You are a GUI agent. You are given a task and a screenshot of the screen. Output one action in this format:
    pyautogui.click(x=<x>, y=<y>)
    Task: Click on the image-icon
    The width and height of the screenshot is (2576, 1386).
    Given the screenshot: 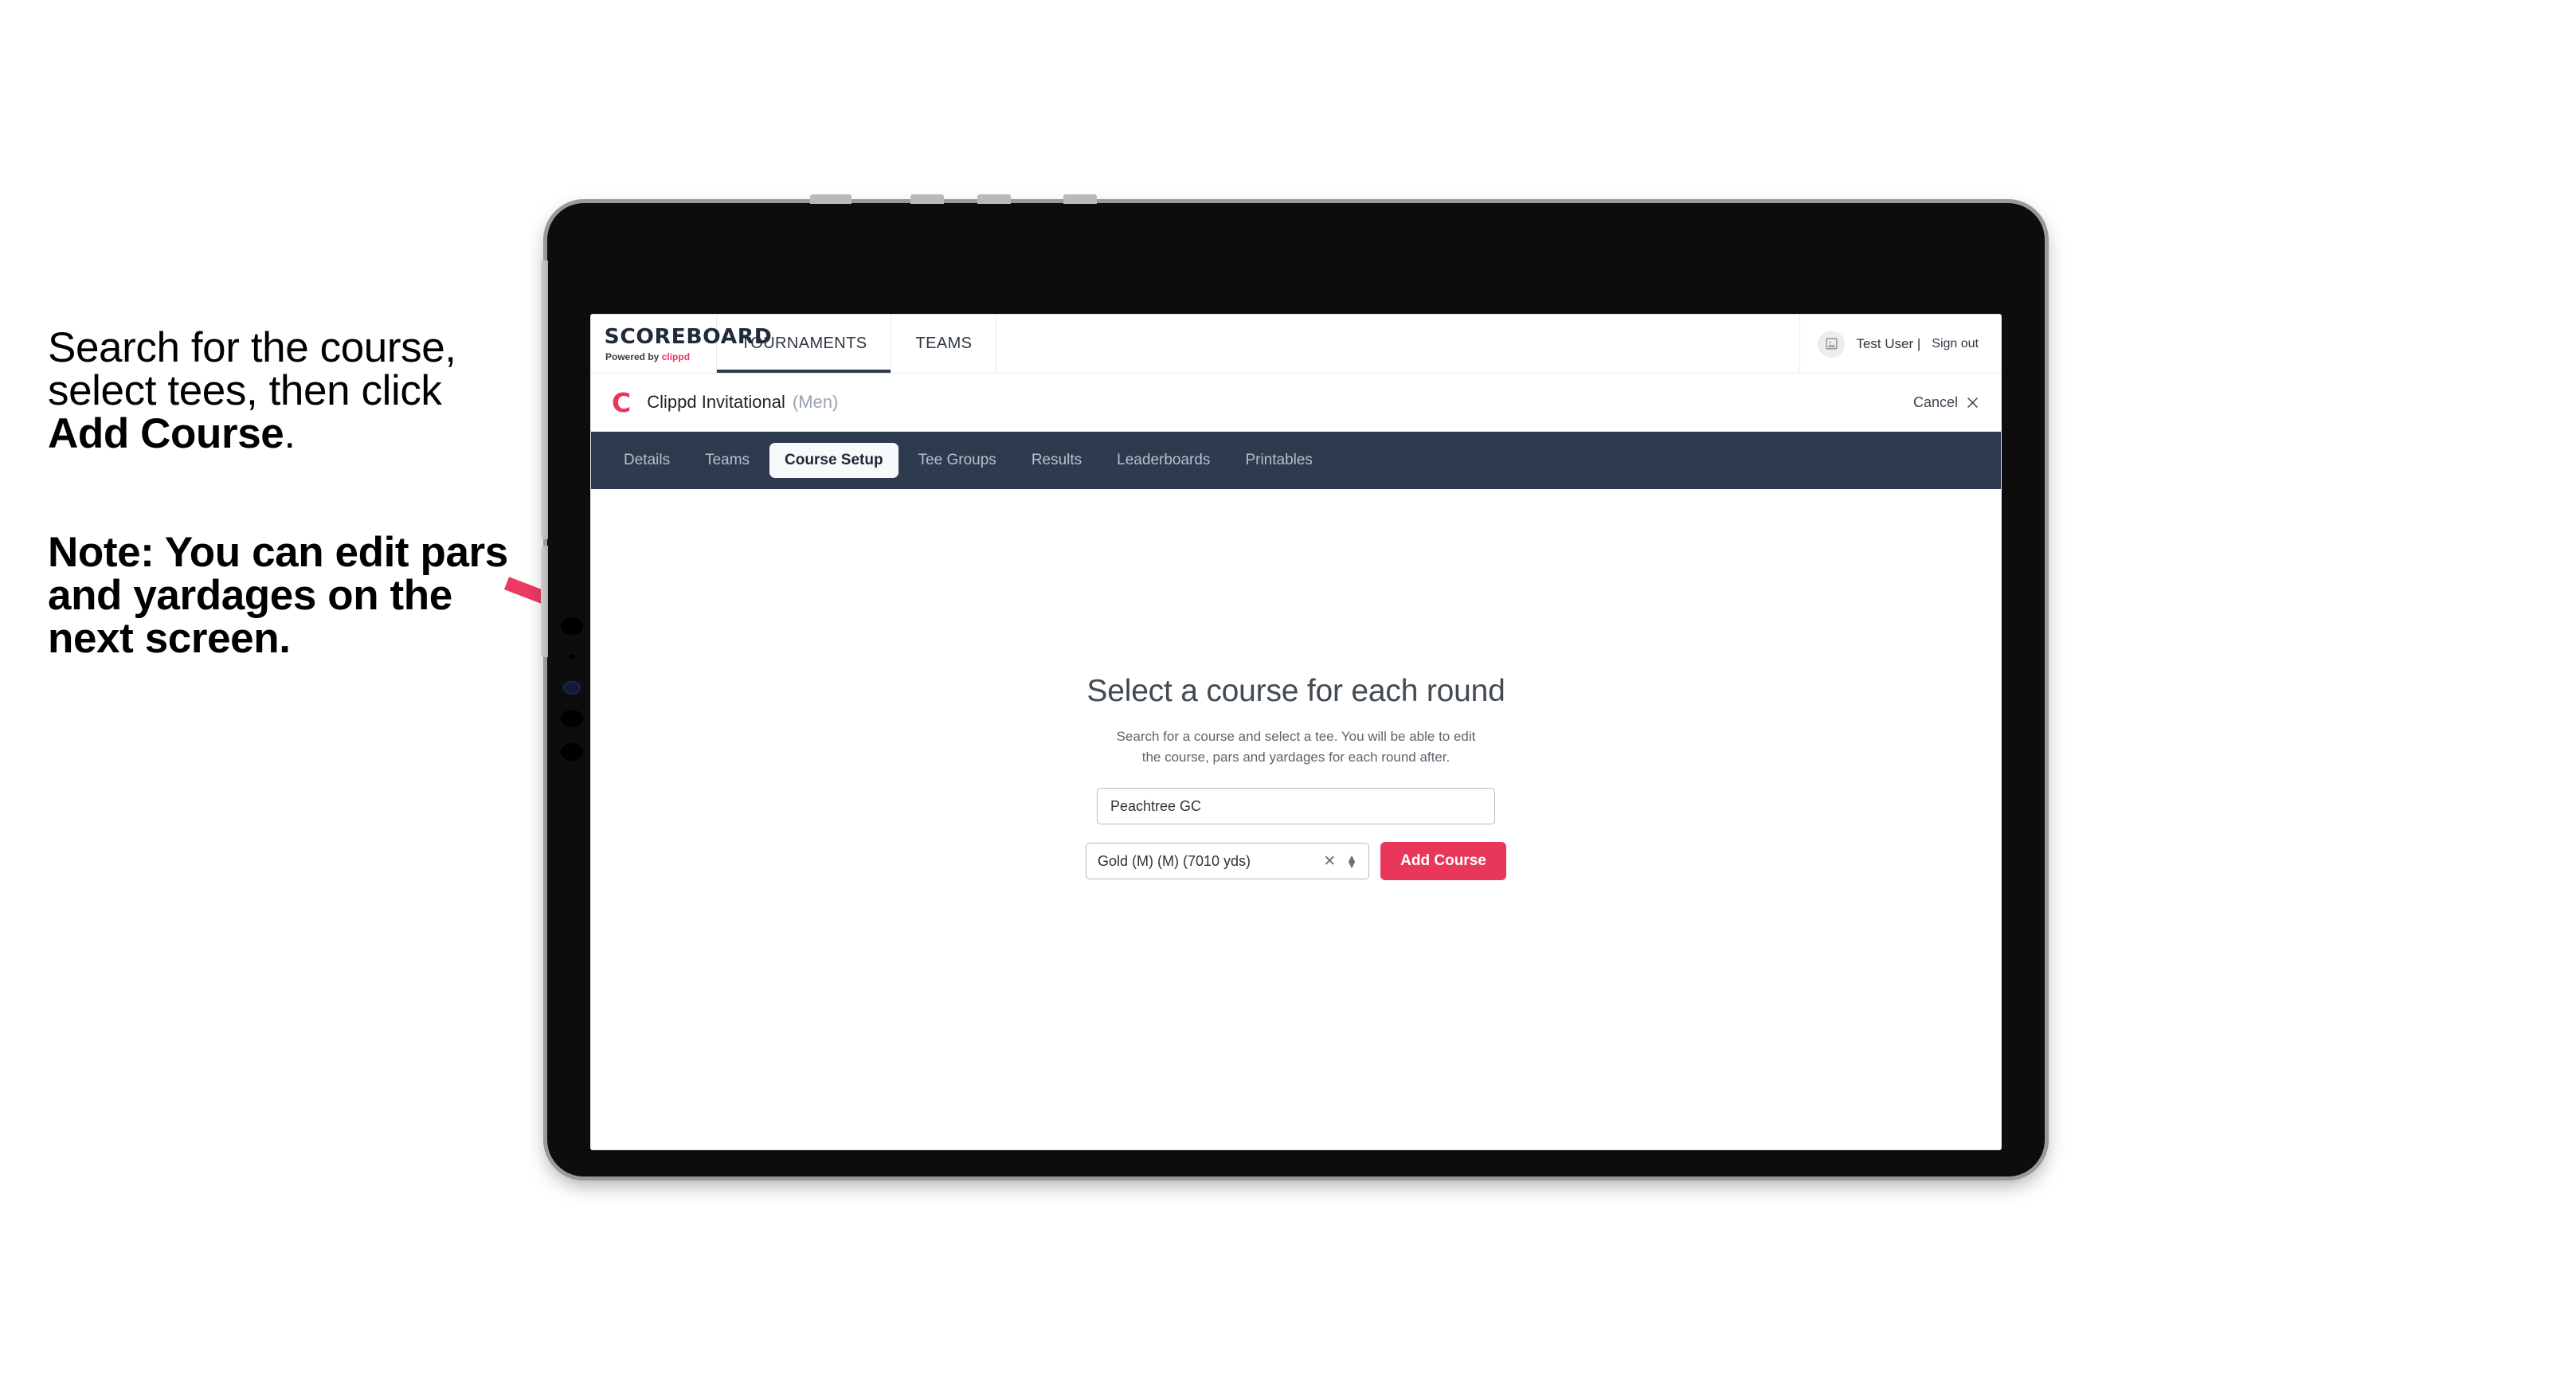 What is the action you would take?
    pyautogui.click(x=1832, y=344)
    